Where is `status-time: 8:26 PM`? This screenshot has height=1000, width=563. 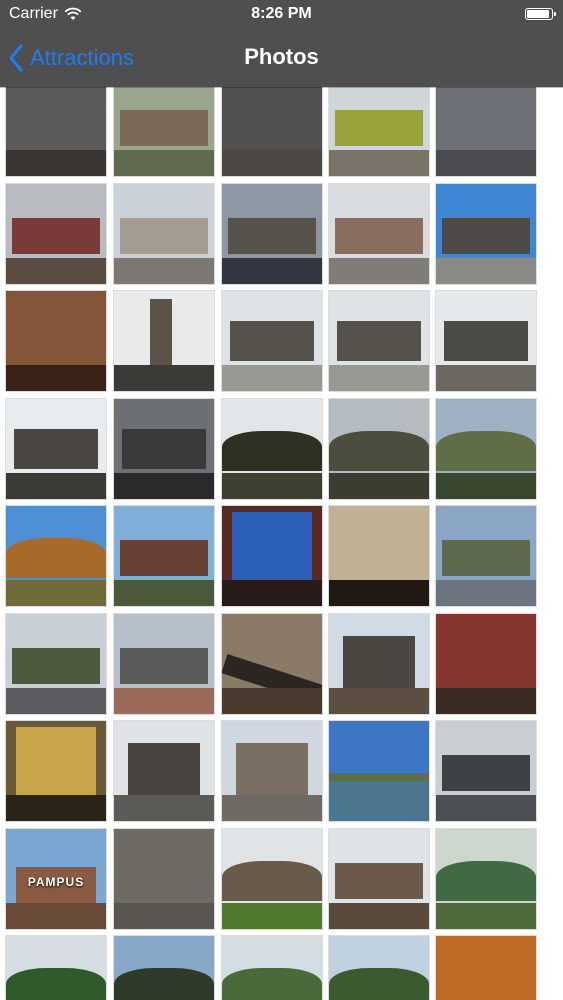 status-time: 8:26 PM is located at coordinates (281, 13).